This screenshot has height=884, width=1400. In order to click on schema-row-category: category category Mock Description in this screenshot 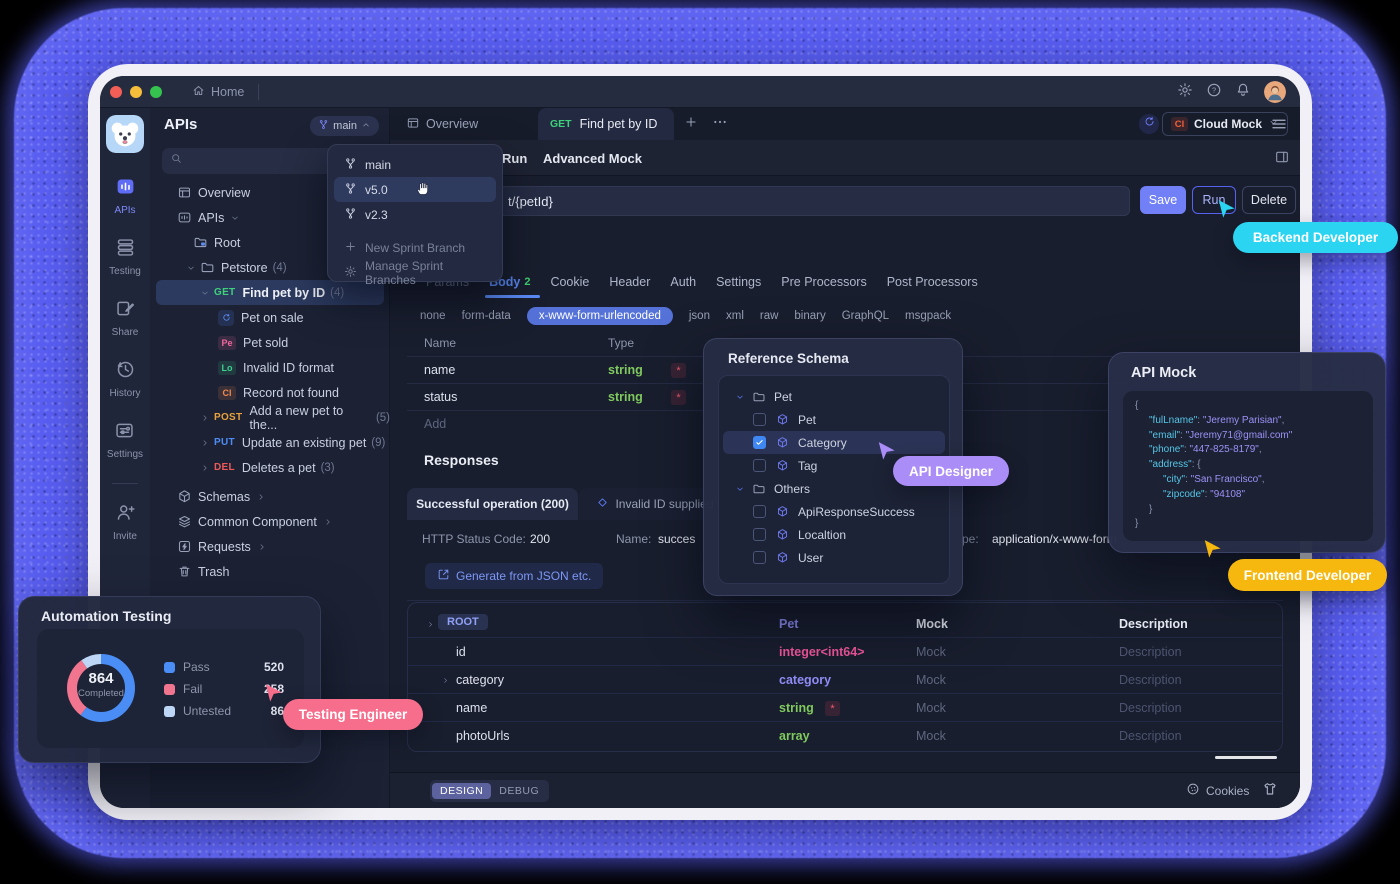, I will do `click(845, 680)`.